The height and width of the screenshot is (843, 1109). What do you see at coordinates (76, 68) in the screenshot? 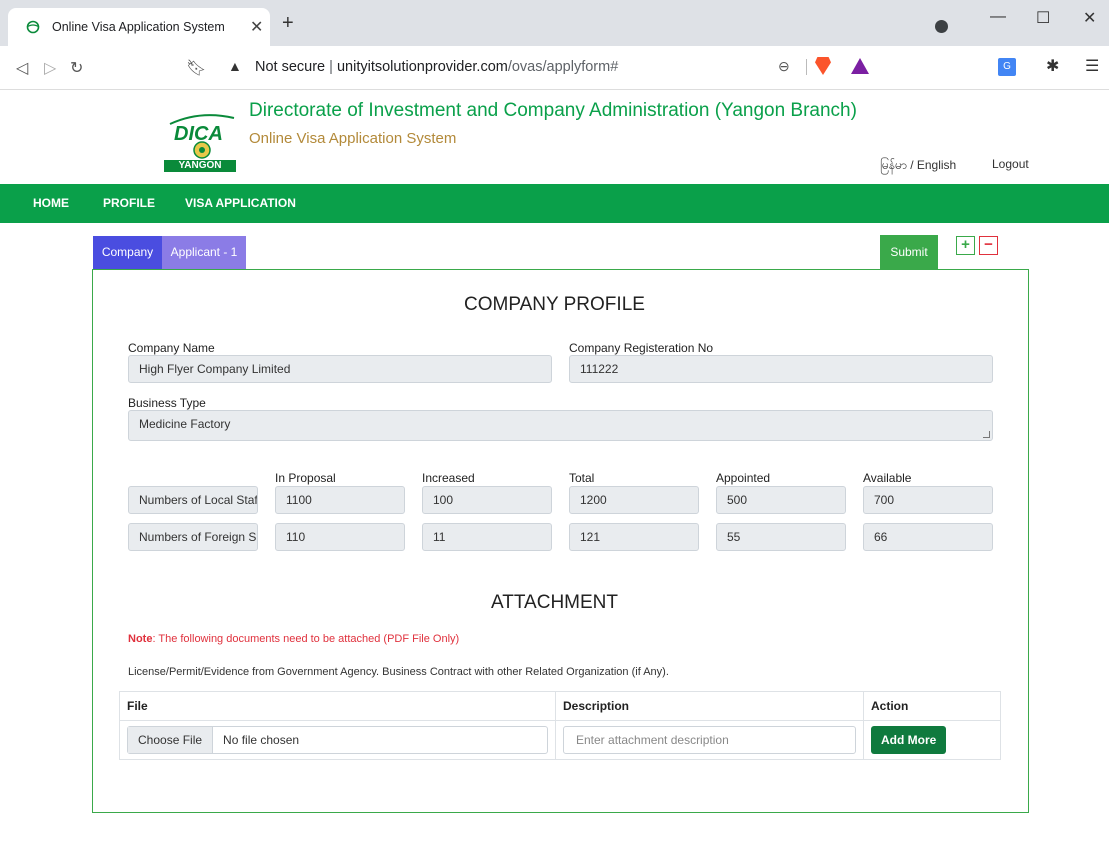
I see `reload-icon: ↻` at bounding box center [76, 68].